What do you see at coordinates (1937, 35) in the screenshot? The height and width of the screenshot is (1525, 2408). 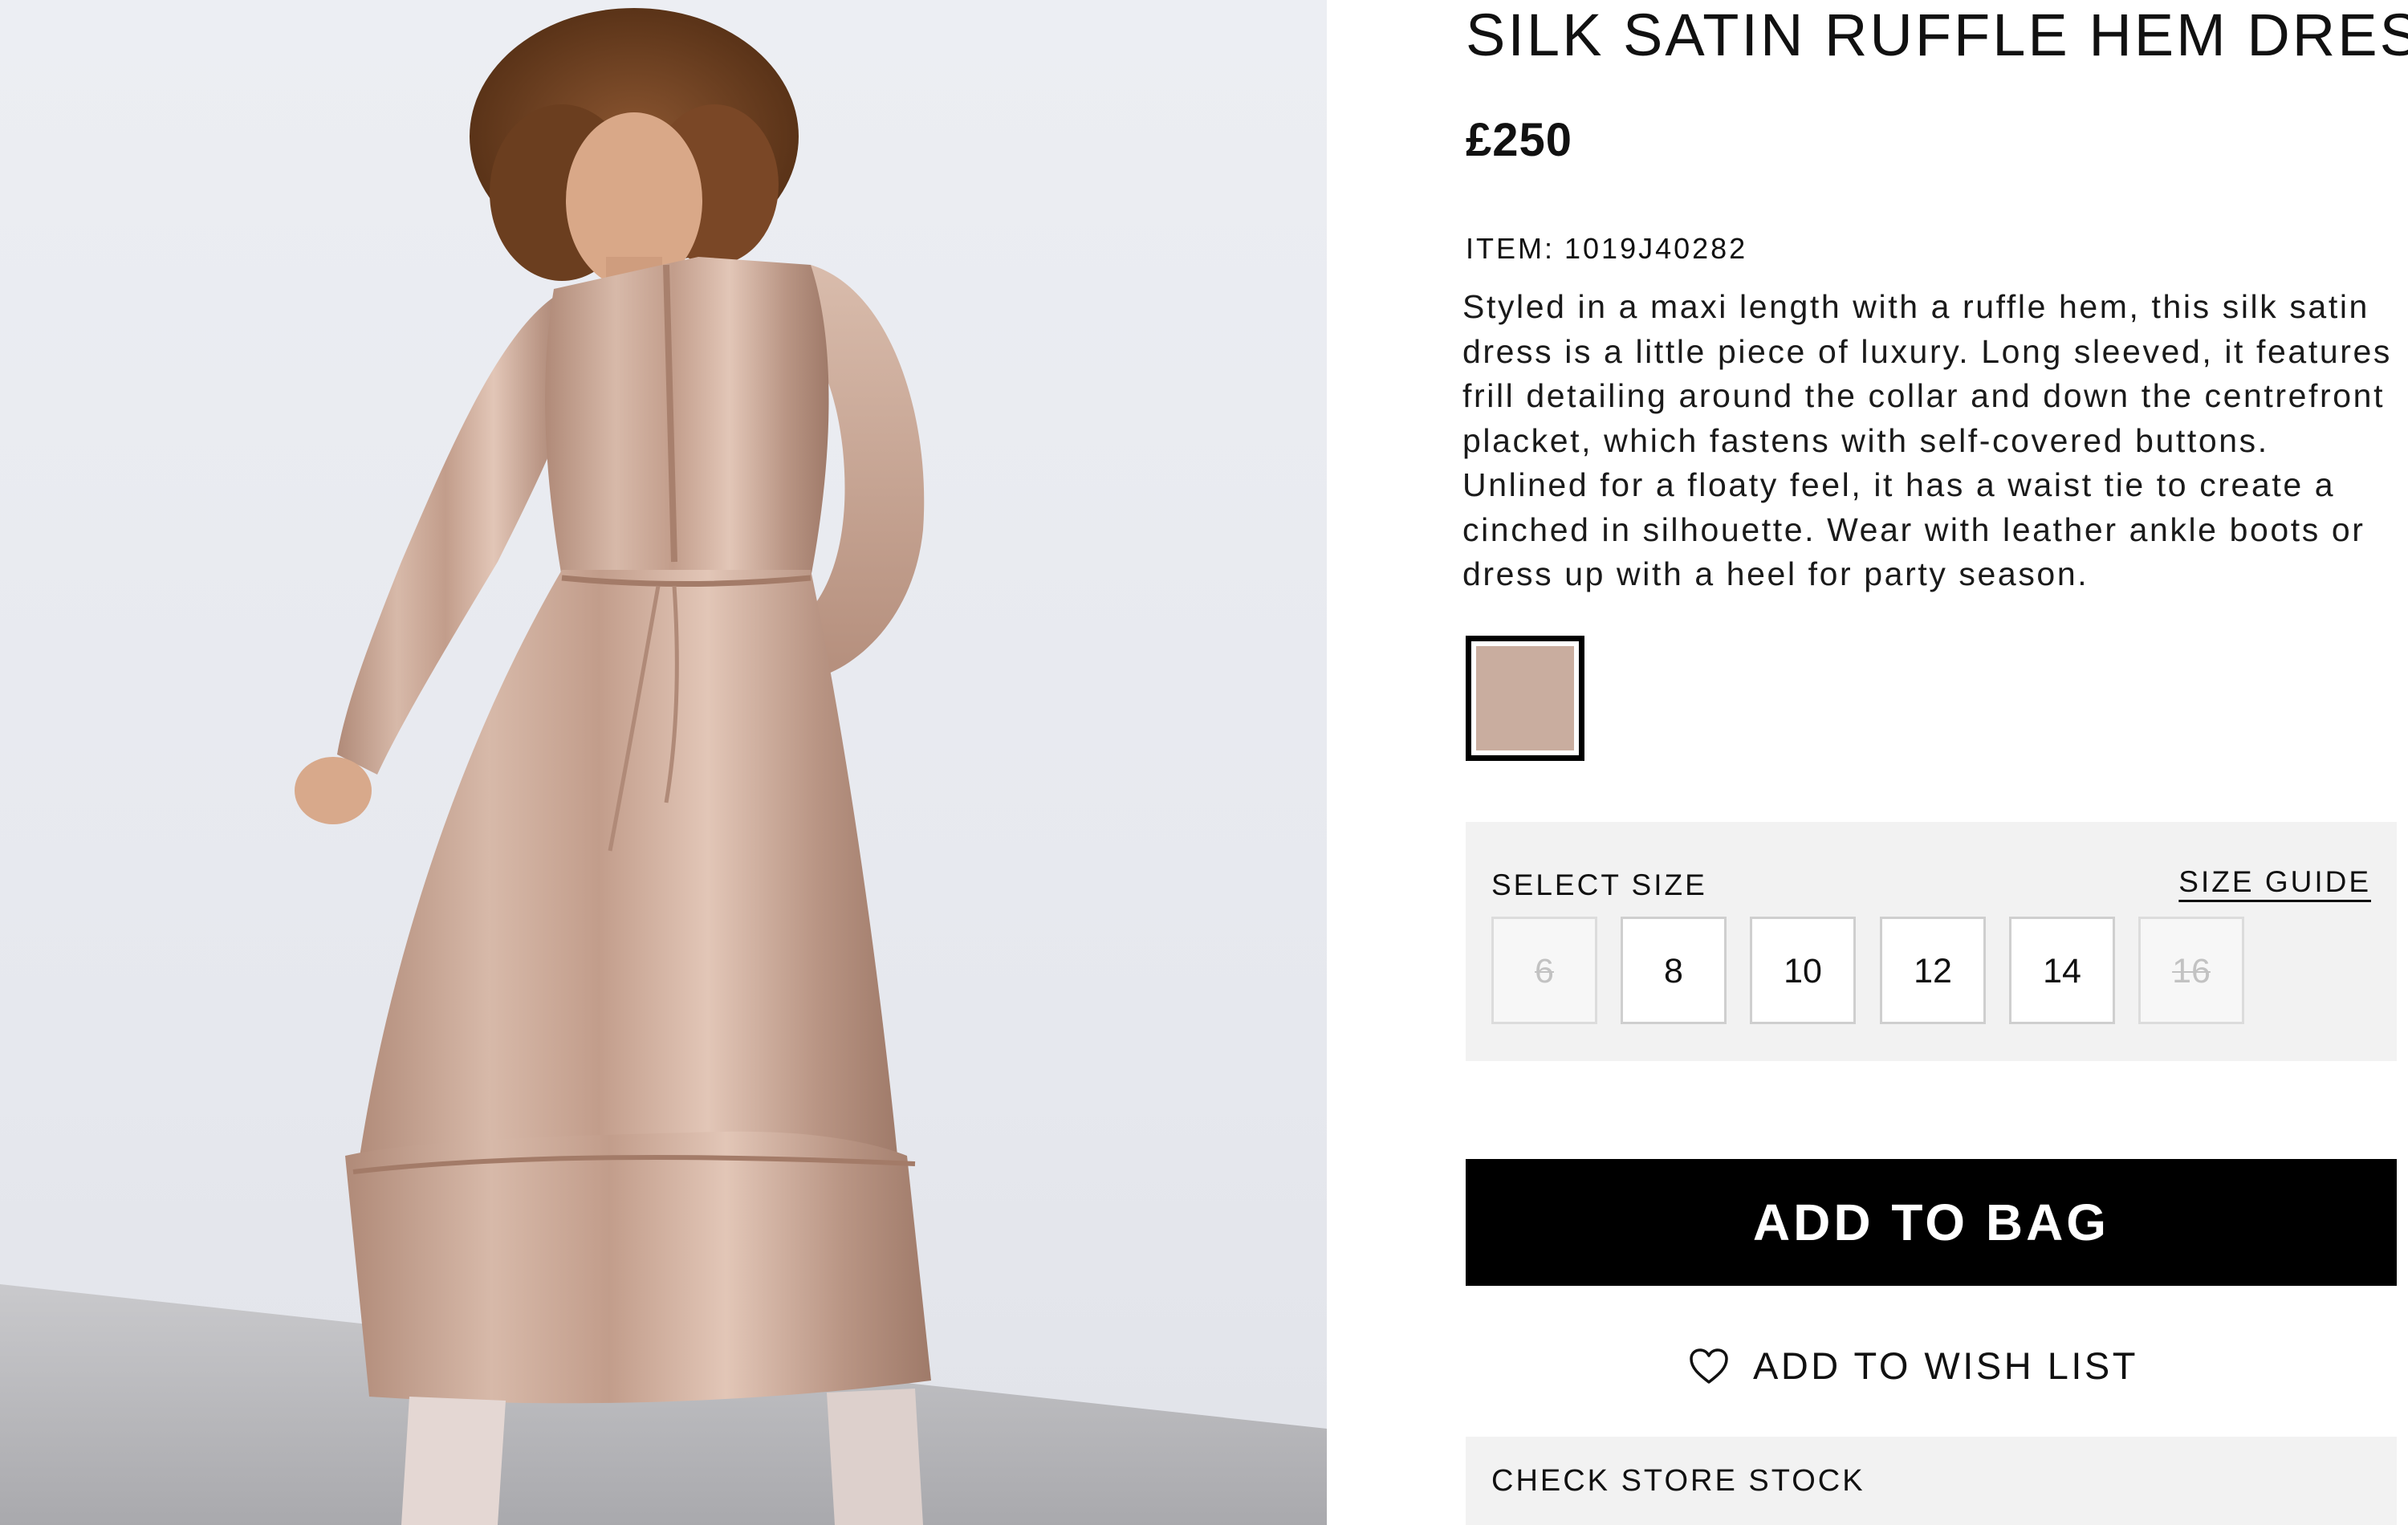 I see `product-title: SILK SATIN RUFFLE HEM DRESS` at bounding box center [1937, 35].